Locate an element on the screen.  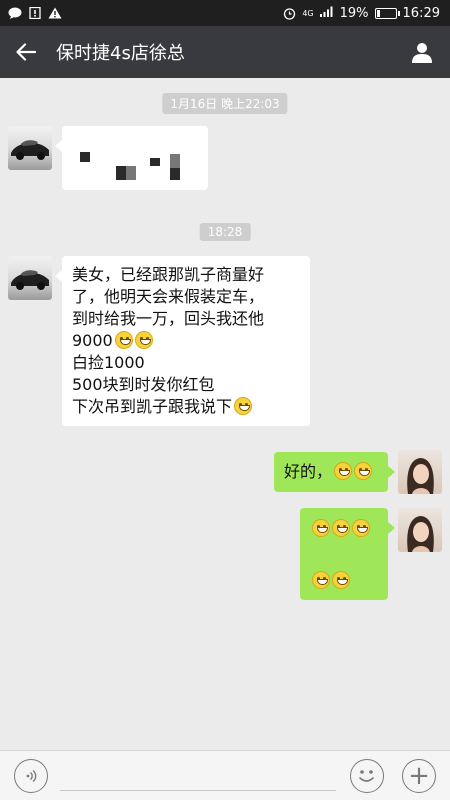
message-line: 9000 is located at coordinates (92, 340).